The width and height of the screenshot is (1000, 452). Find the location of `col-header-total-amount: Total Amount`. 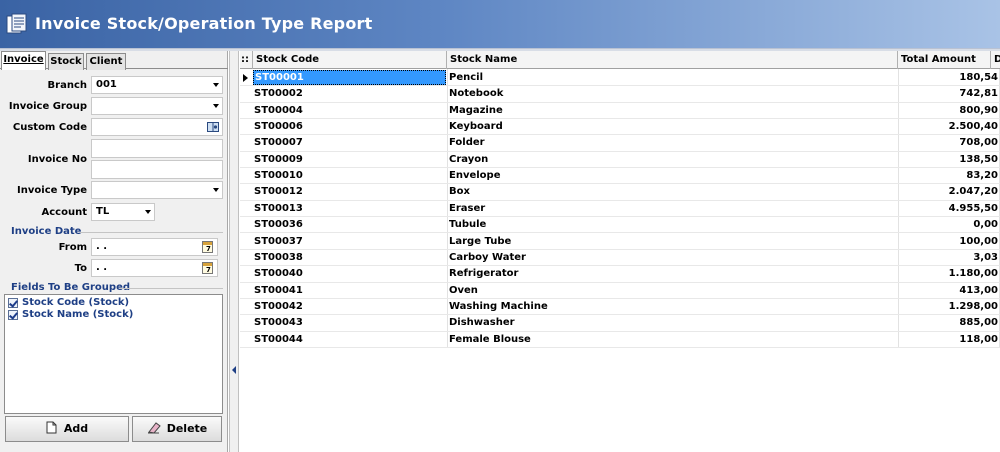

col-header-total-amount: Total Amount is located at coordinates (944, 60).